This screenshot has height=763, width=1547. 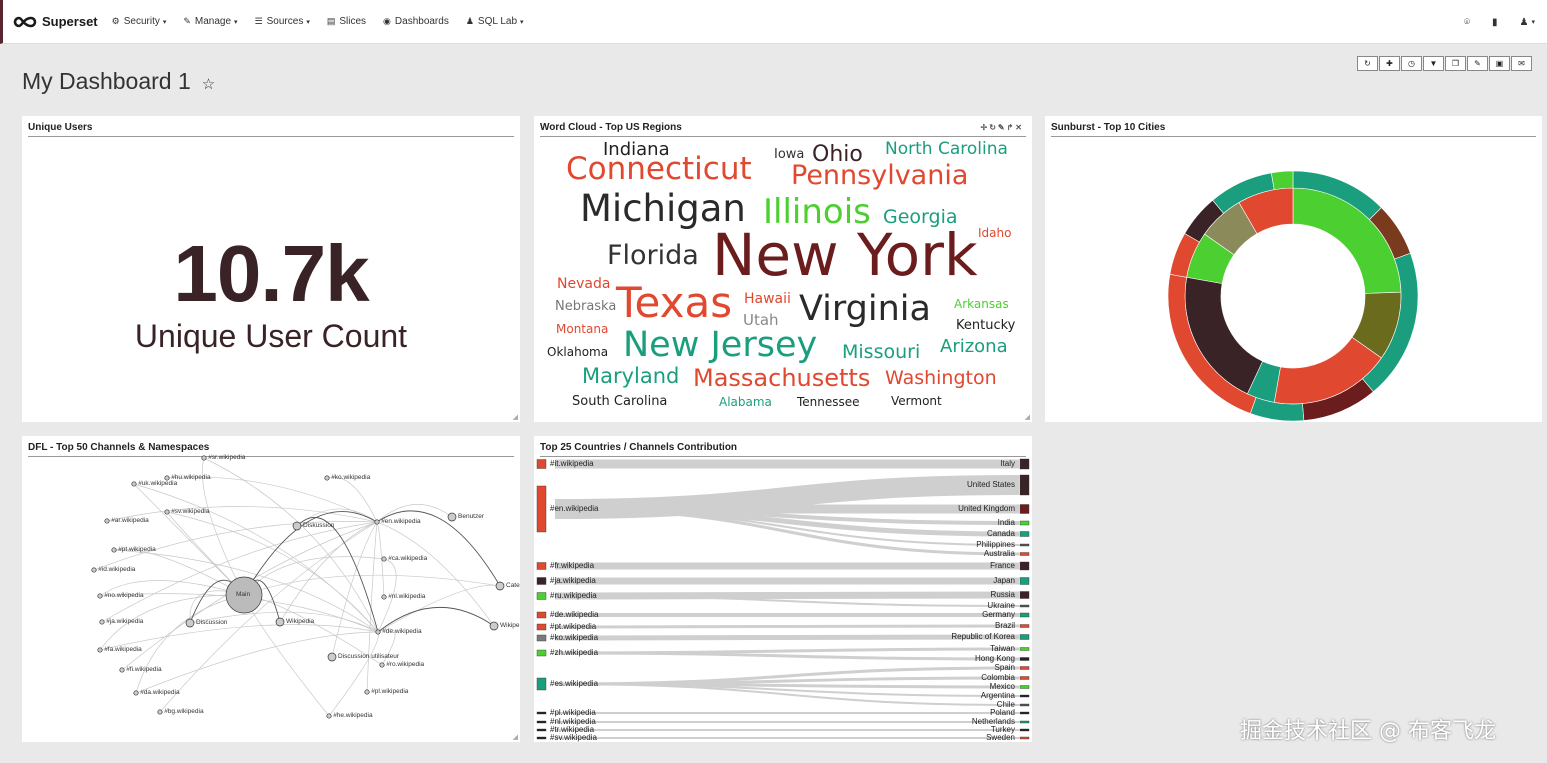 What do you see at coordinates (1467, 22) in the screenshot?
I see `github-icon: ⌾` at bounding box center [1467, 22].